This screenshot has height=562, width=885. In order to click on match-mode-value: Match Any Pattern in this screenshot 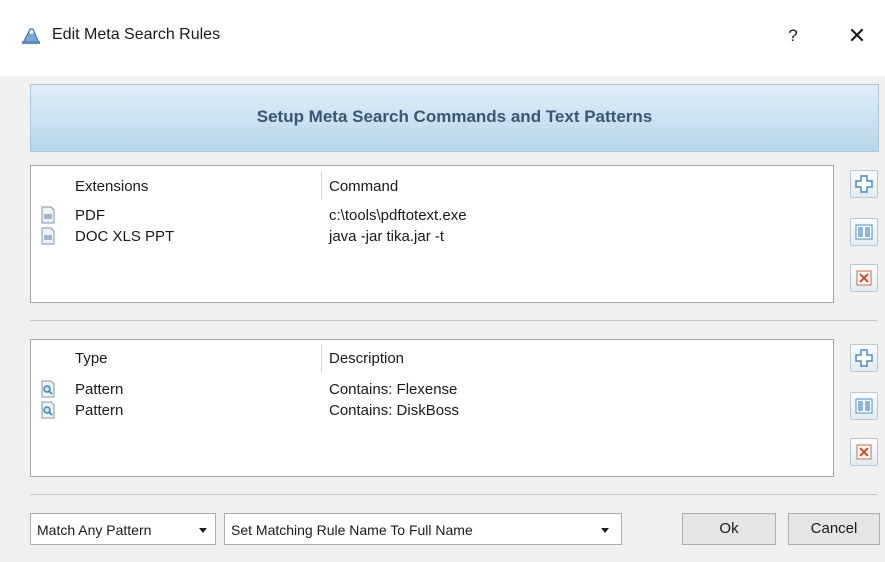, I will do `click(94, 530)`.